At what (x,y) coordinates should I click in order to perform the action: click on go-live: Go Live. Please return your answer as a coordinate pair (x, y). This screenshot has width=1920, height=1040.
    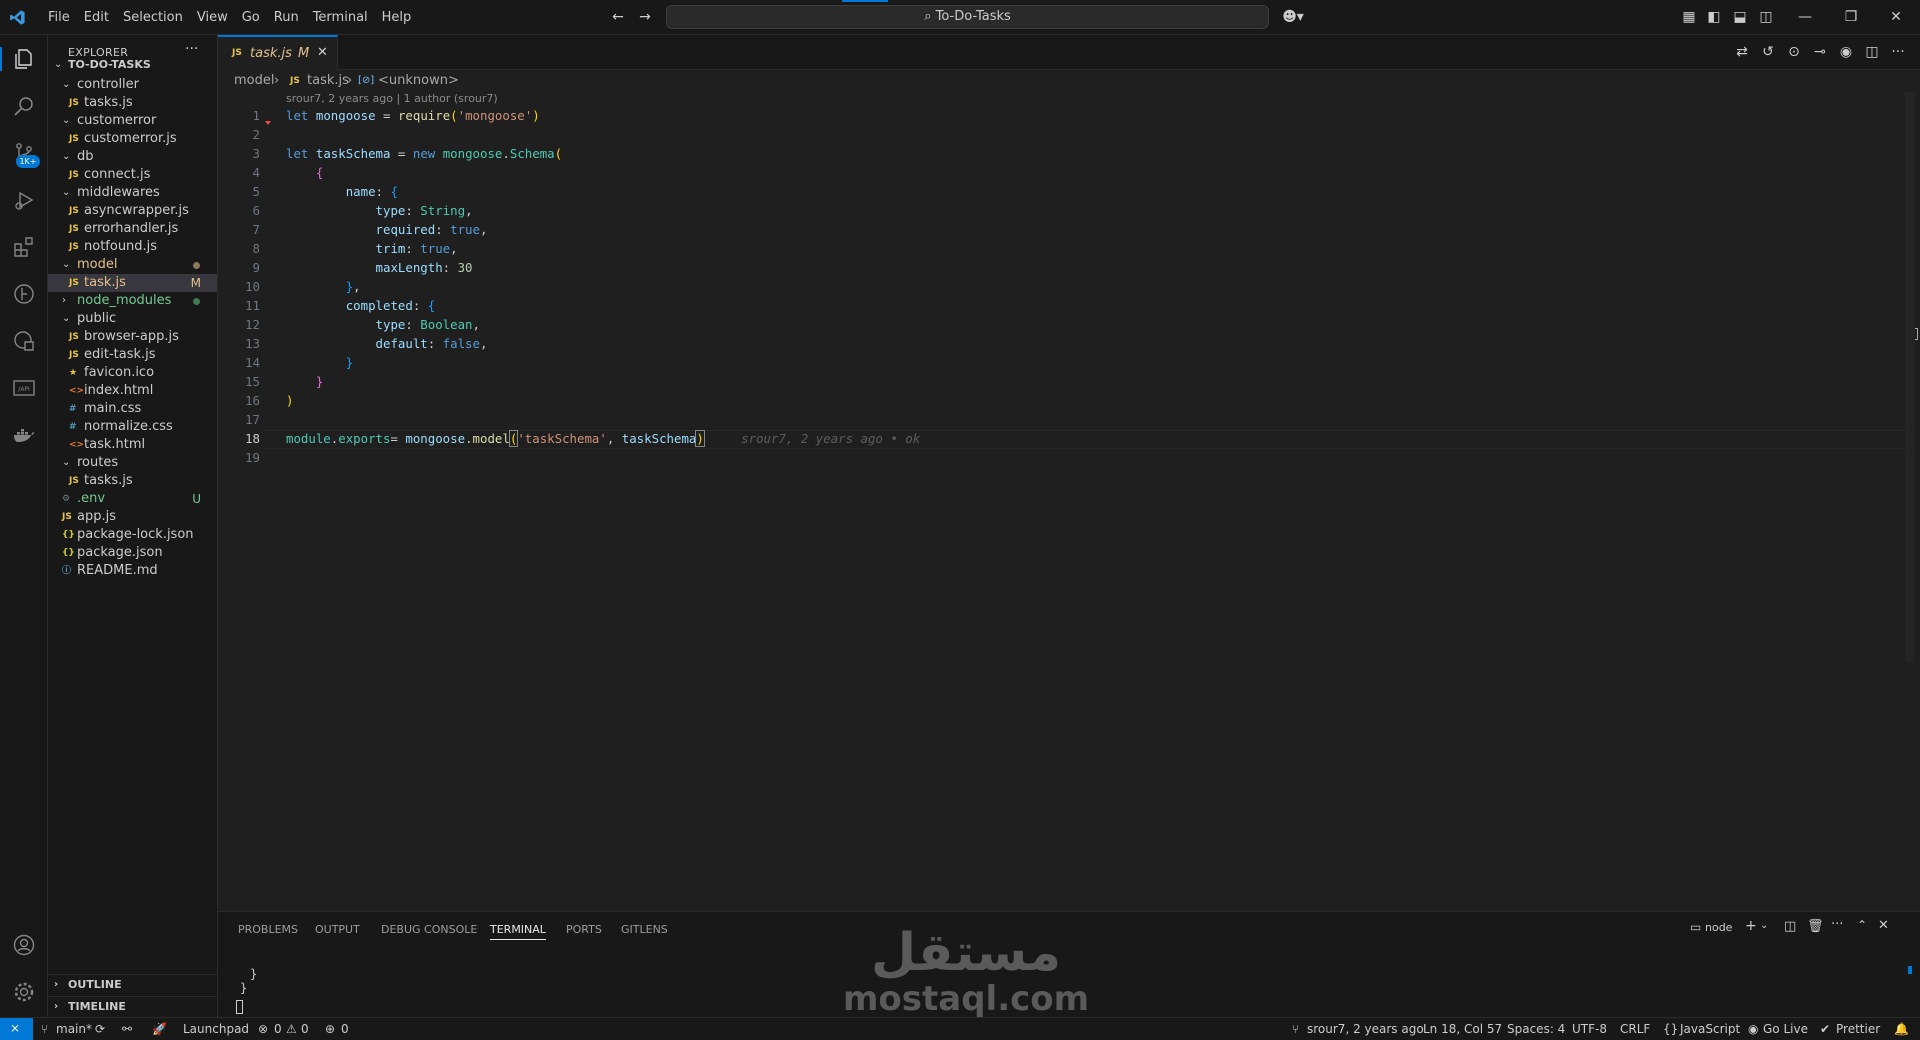
    Looking at the image, I should click on (1785, 1029).